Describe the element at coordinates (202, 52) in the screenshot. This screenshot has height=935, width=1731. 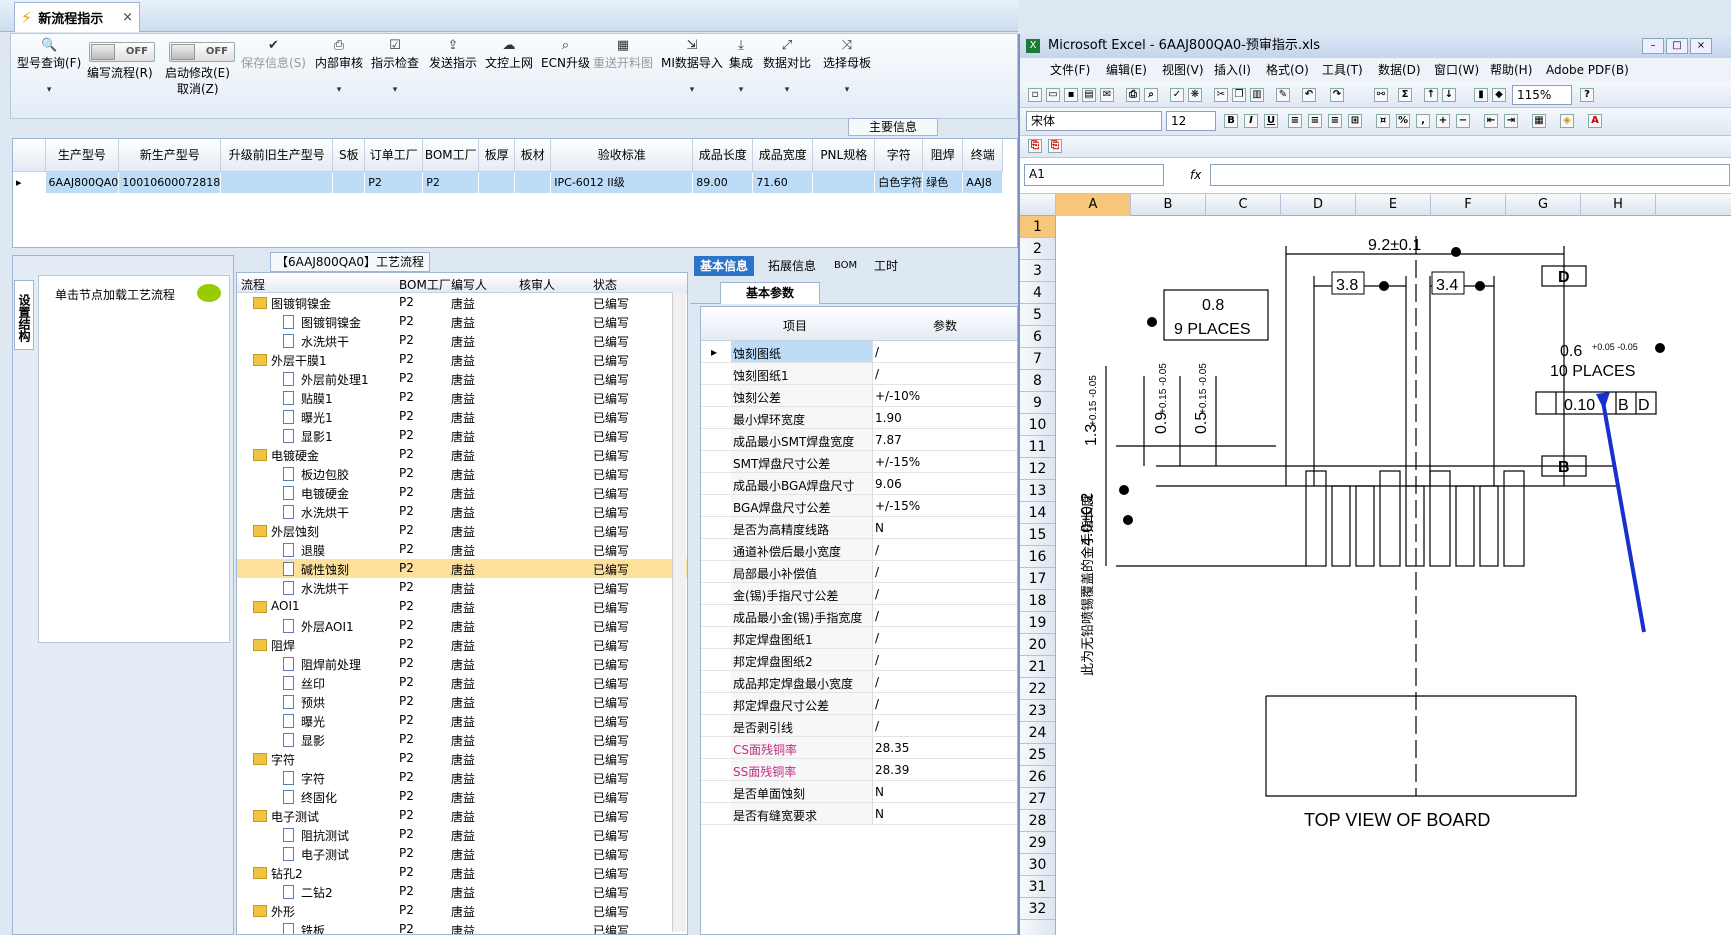
I see `start-modify-toggle: OFF` at that location.